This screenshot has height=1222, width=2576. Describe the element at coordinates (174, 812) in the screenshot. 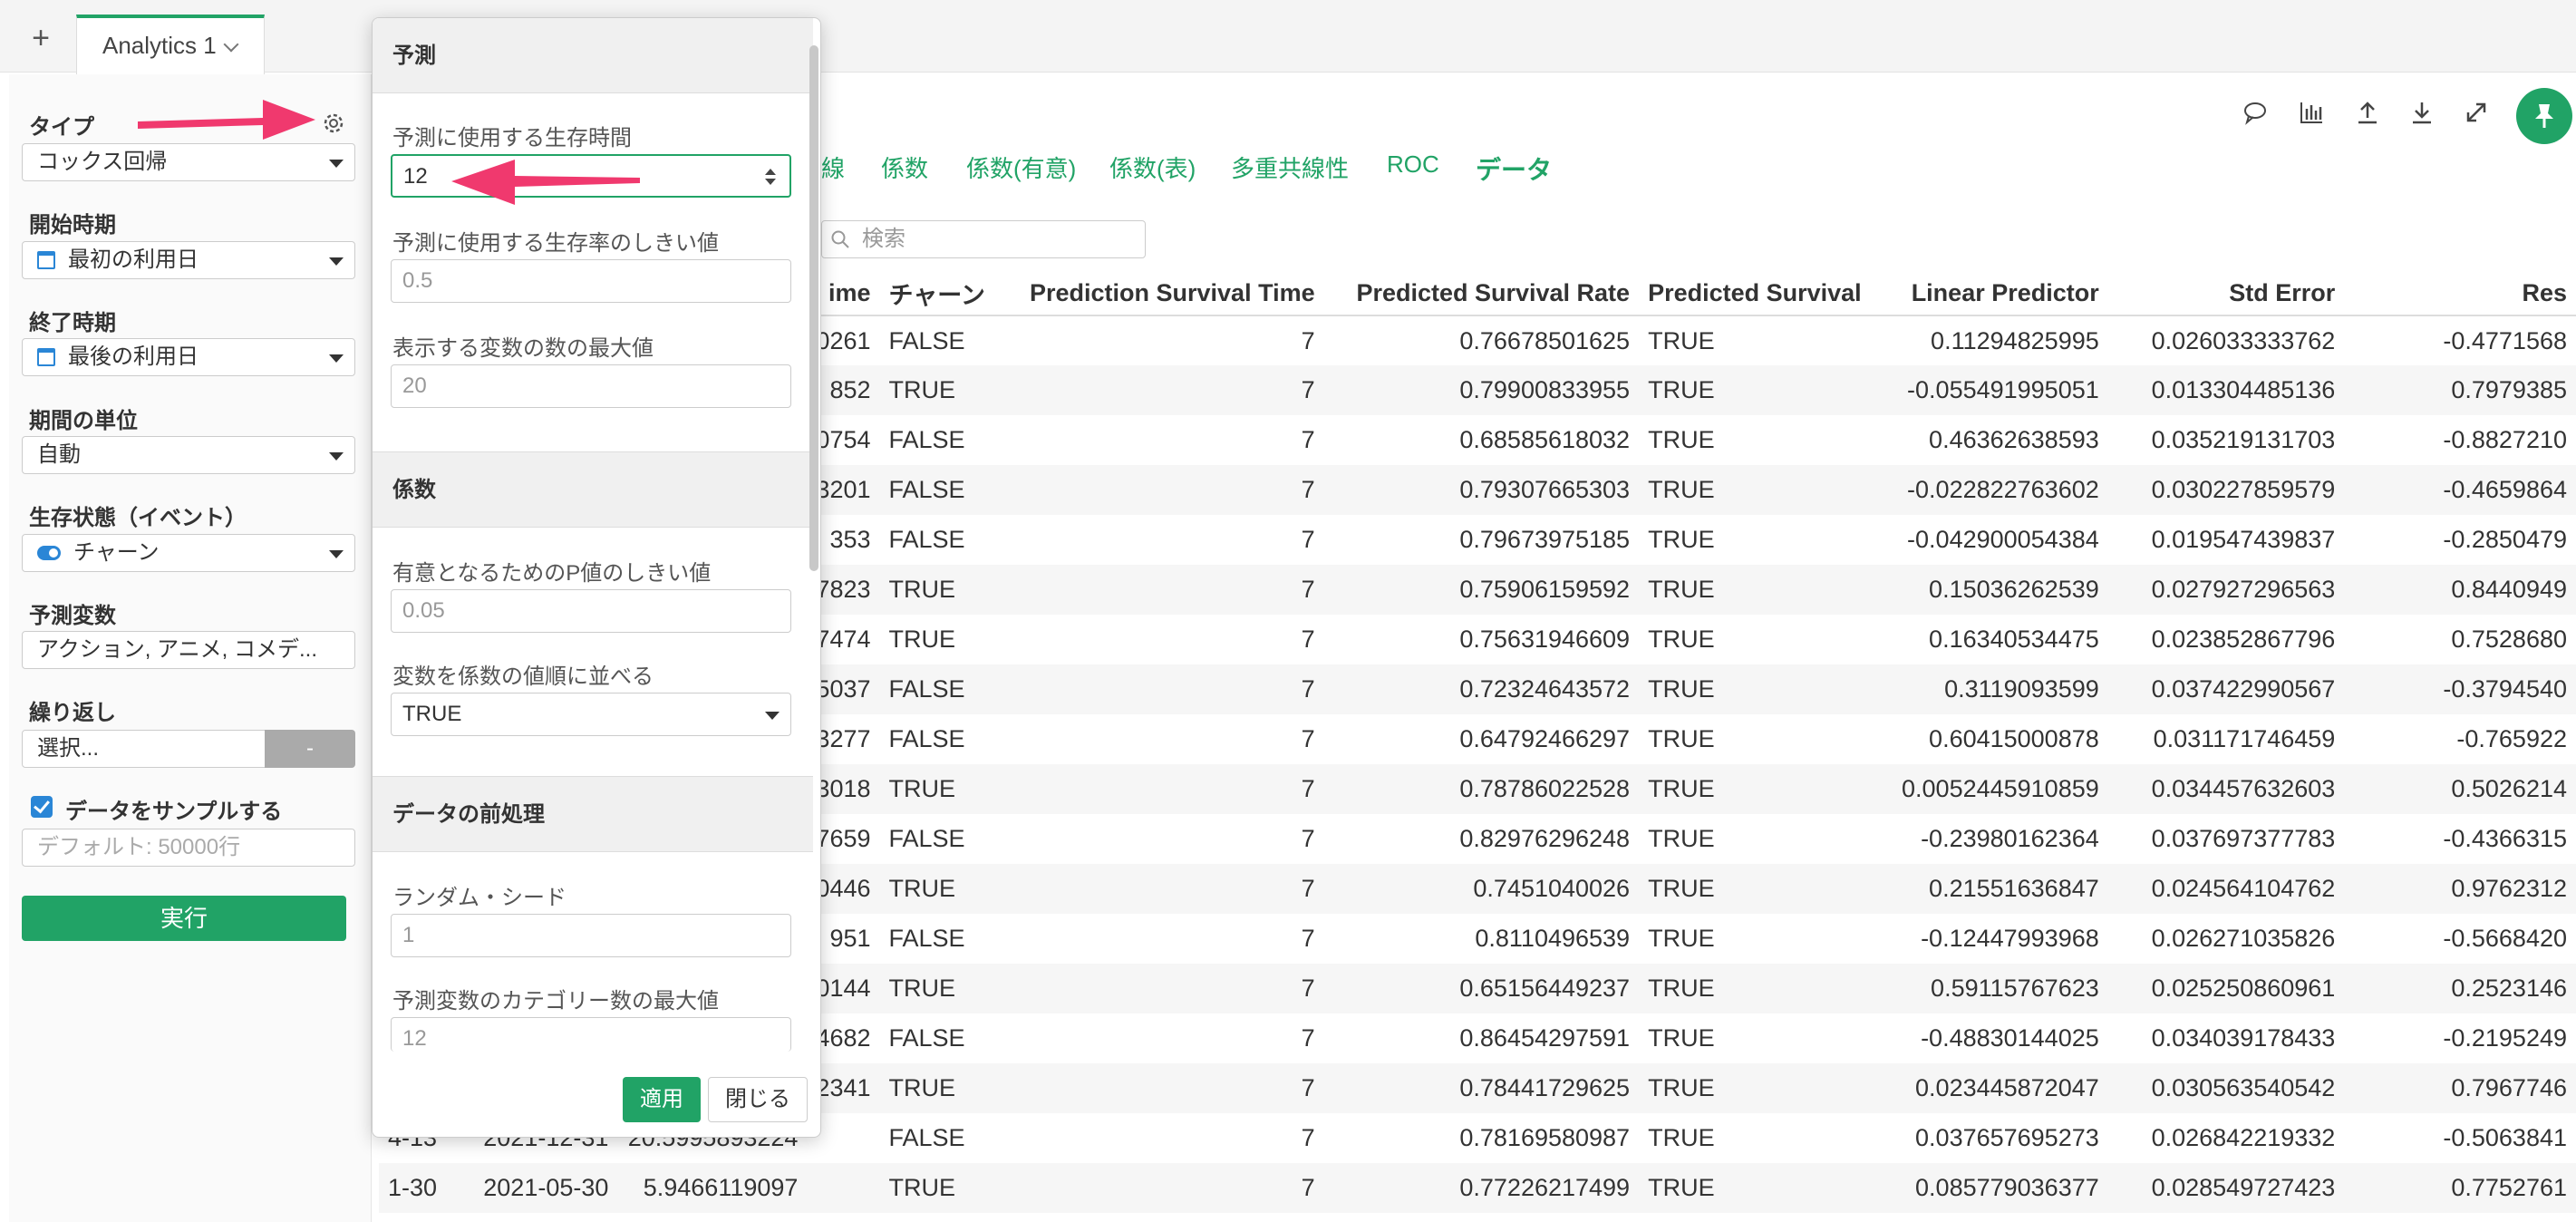

I see `sample-label: データをサンプルする` at that location.